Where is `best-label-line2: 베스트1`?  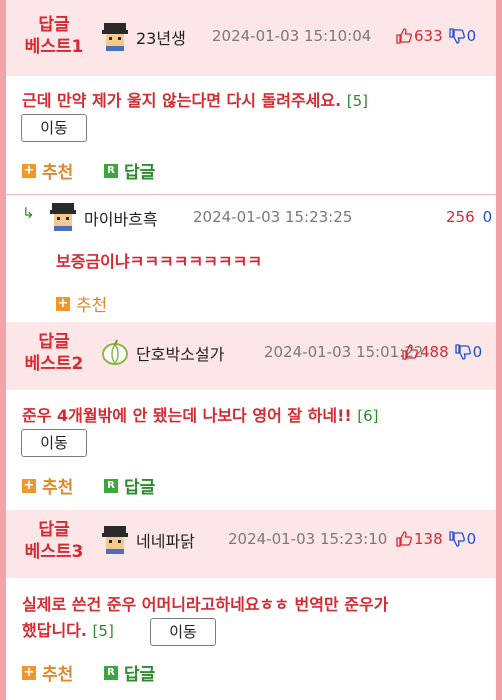 best-label-line2: 베스트1 is located at coordinates (54, 47).